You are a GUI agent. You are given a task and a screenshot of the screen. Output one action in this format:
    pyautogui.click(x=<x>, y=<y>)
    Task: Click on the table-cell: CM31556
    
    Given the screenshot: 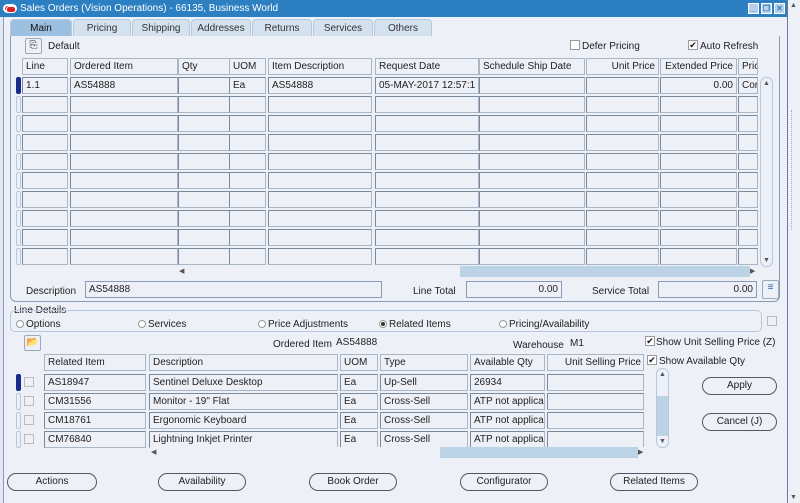 What is the action you would take?
    pyautogui.click(x=95, y=401)
    